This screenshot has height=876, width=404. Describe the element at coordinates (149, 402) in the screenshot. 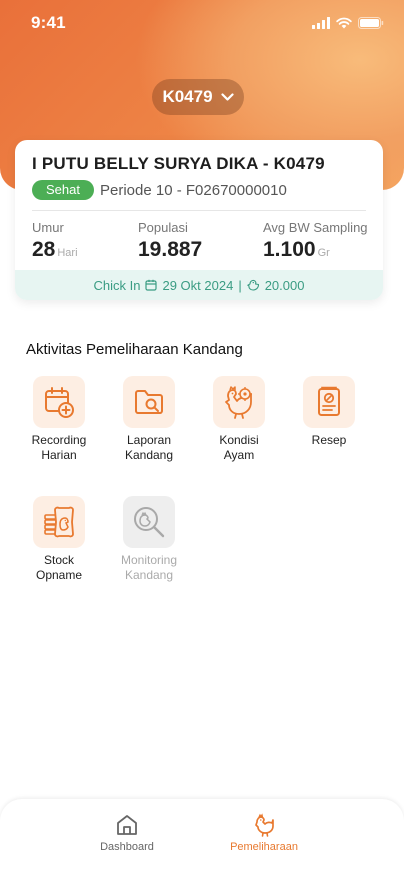

I see `folder-search-icon` at that location.